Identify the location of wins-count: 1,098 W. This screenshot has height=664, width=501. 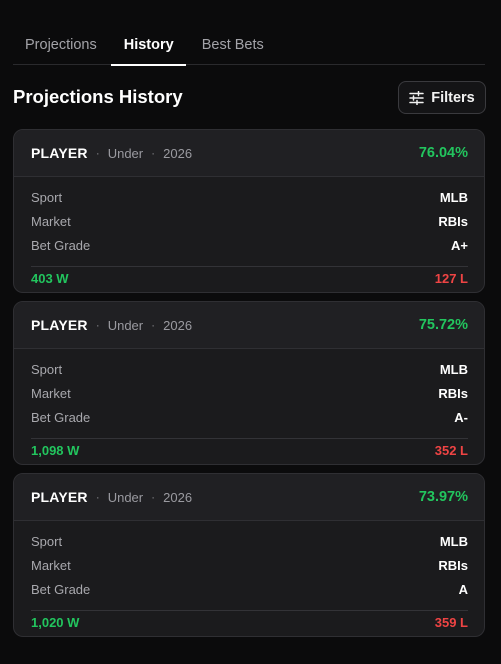
(55, 450).